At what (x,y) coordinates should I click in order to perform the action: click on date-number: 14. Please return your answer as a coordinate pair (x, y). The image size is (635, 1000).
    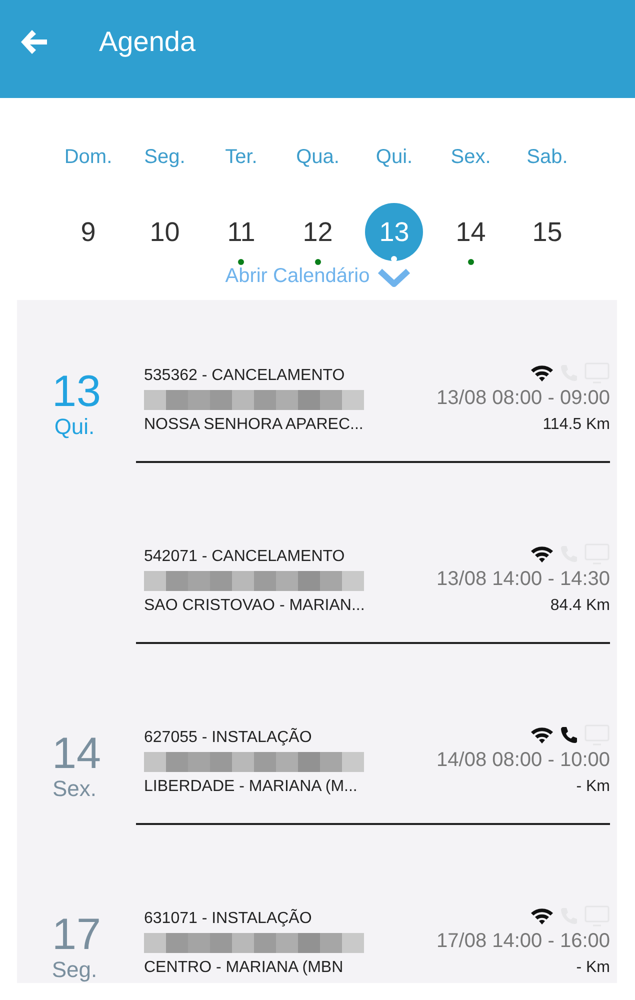
    Looking at the image, I should click on (76, 754).